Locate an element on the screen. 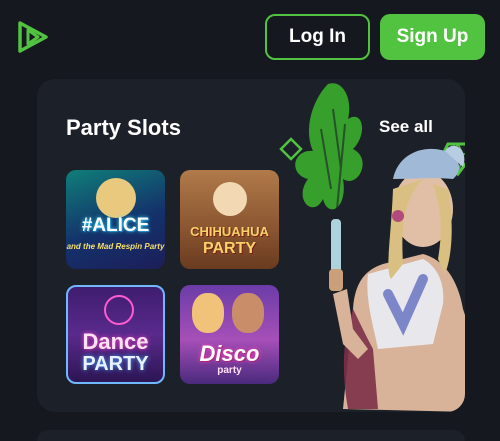 Image resolution: width=500 pixels, height=441 pixels. game-title: Disco is located at coordinates (229, 353).